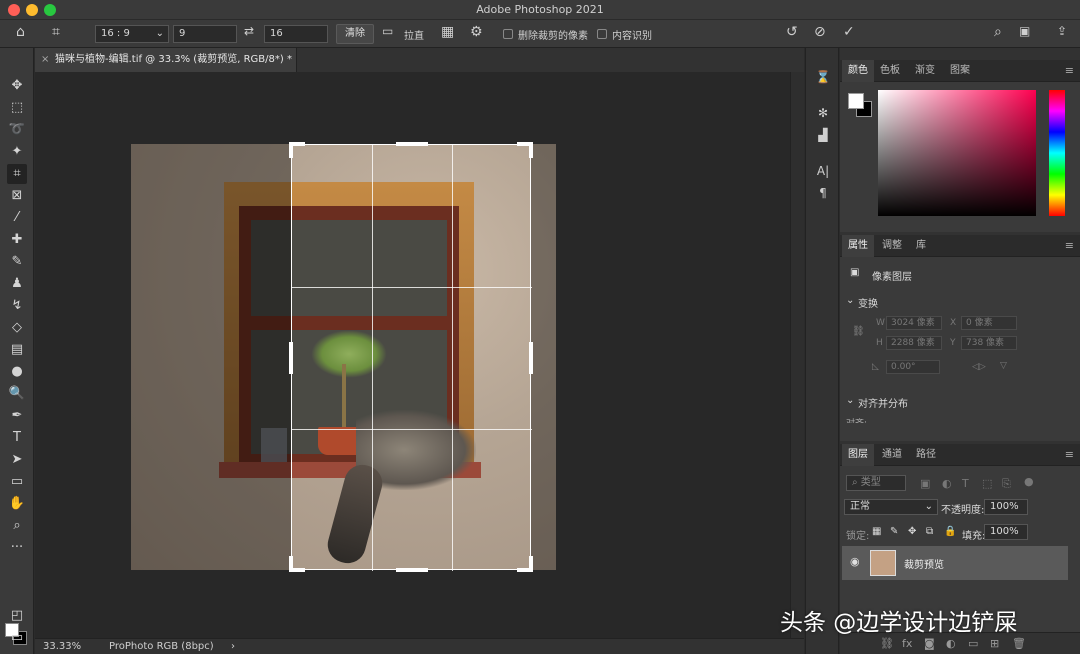 This screenshot has height=654, width=1080. I want to click on eraser-tool-icon: ◇, so click(17, 328).